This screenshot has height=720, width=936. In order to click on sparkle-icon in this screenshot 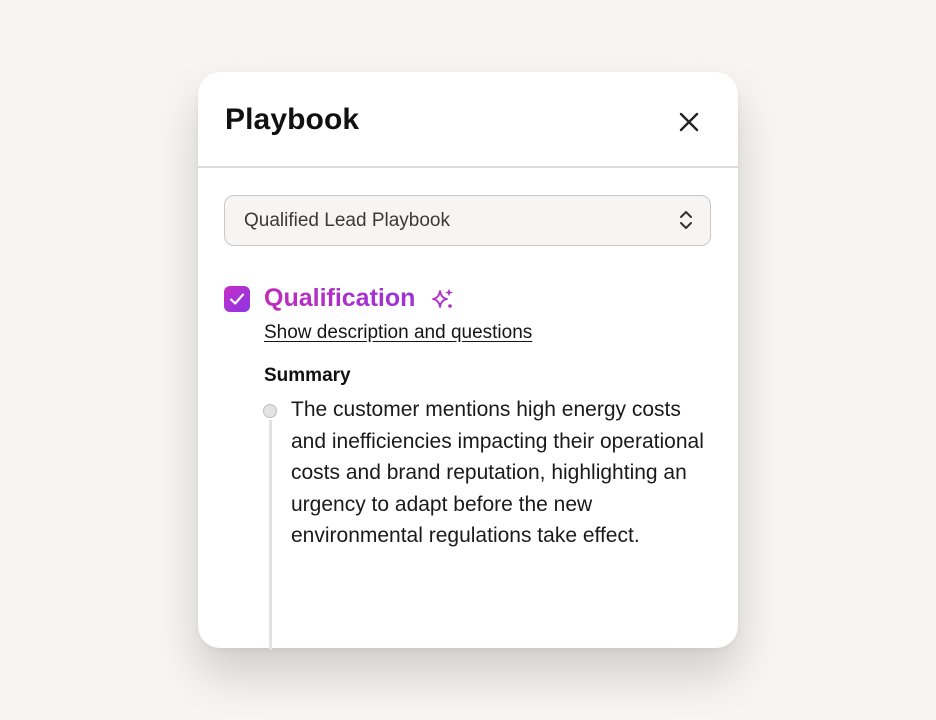, I will do `click(442, 298)`.